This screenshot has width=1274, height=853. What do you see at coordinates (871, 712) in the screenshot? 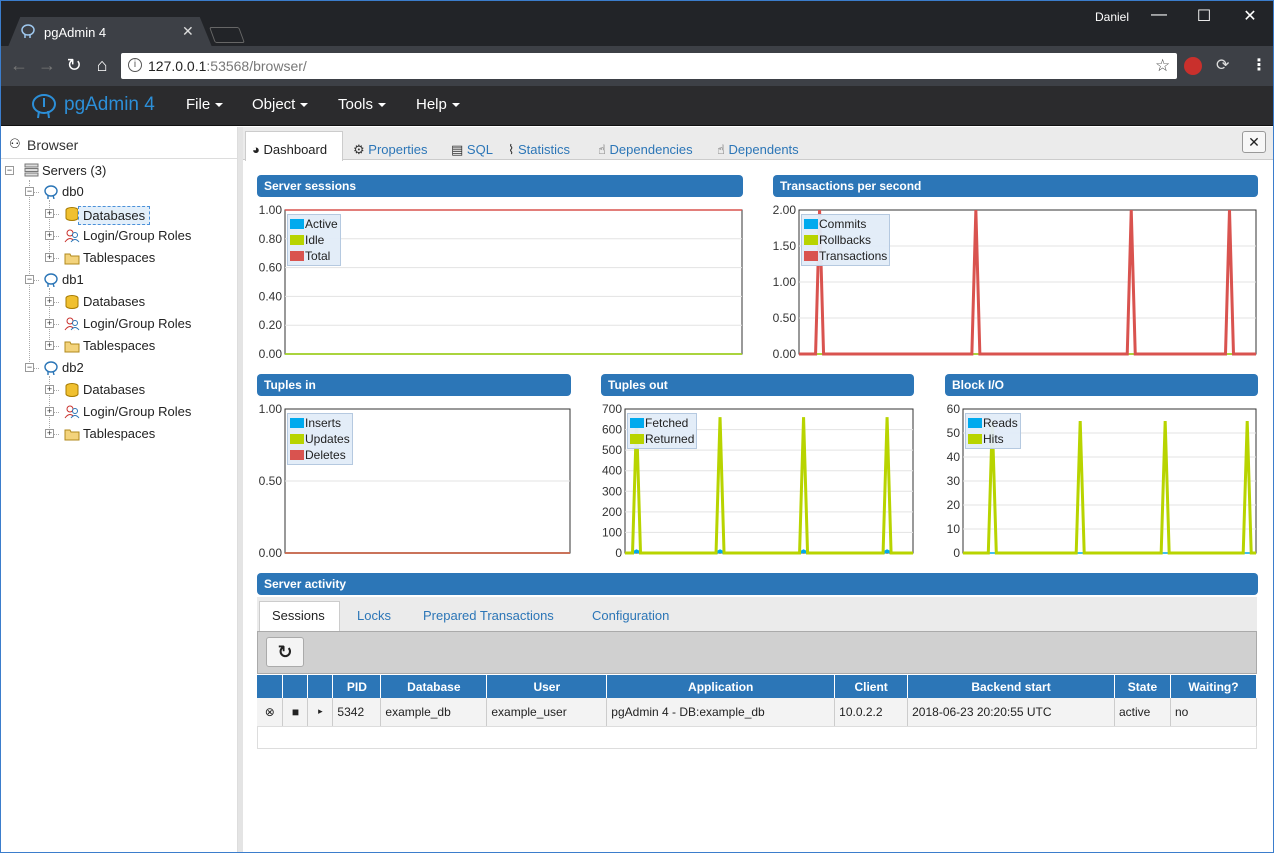
I see `cell-client: 10.0.2.2` at bounding box center [871, 712].